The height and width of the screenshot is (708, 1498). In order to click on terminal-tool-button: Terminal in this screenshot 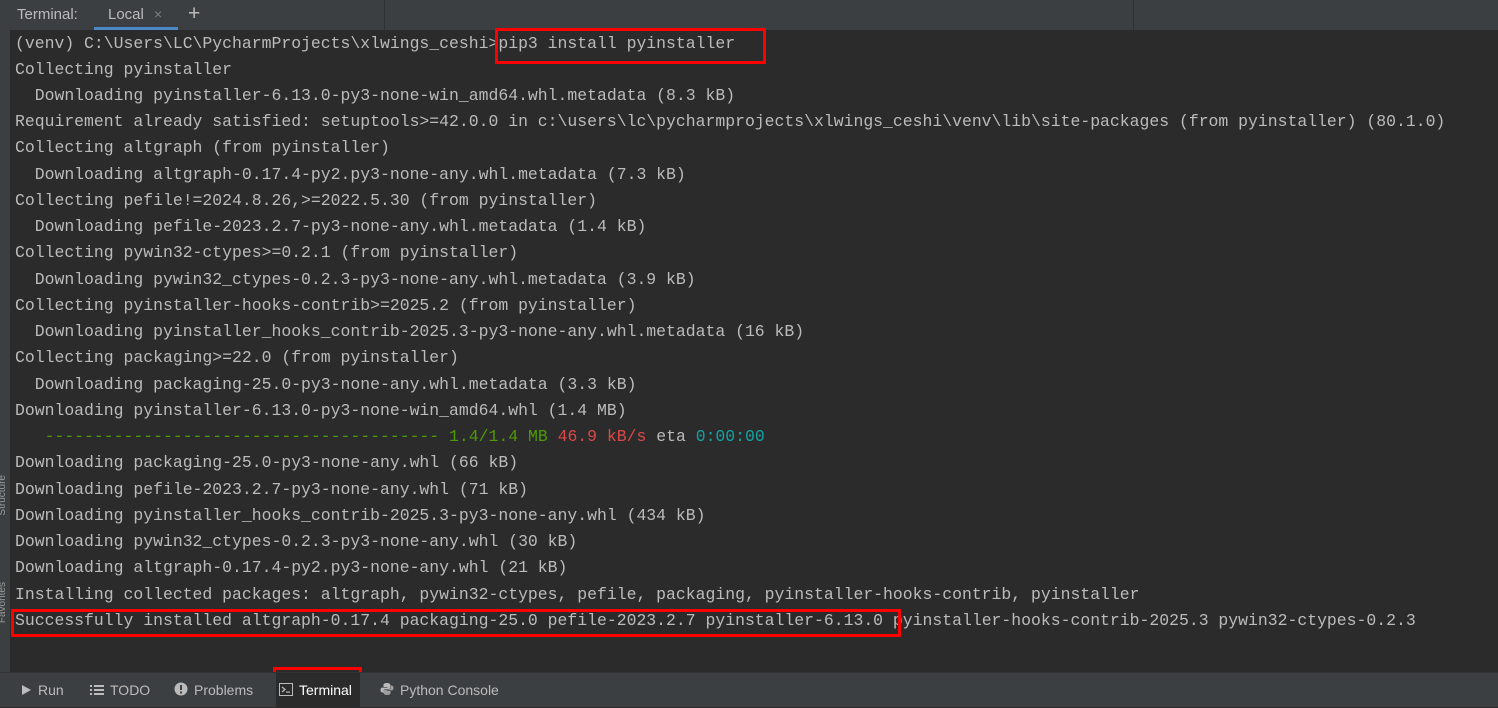, I will do `click(318, 690)`.